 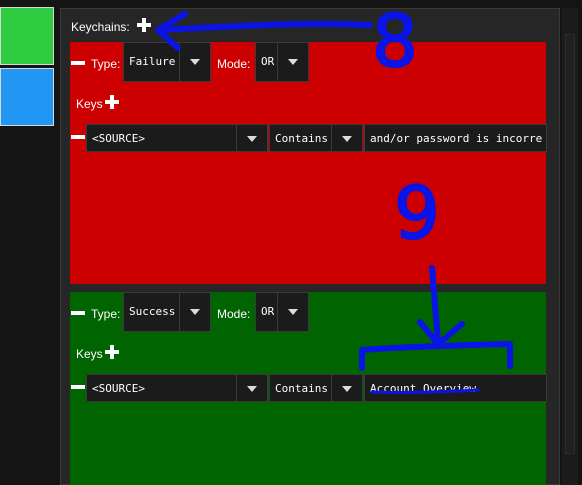 What do you see at coordinates (100, 27) in the screenshot?
I see `keychains-label: Keychains:` at bounding box center [100, 27].